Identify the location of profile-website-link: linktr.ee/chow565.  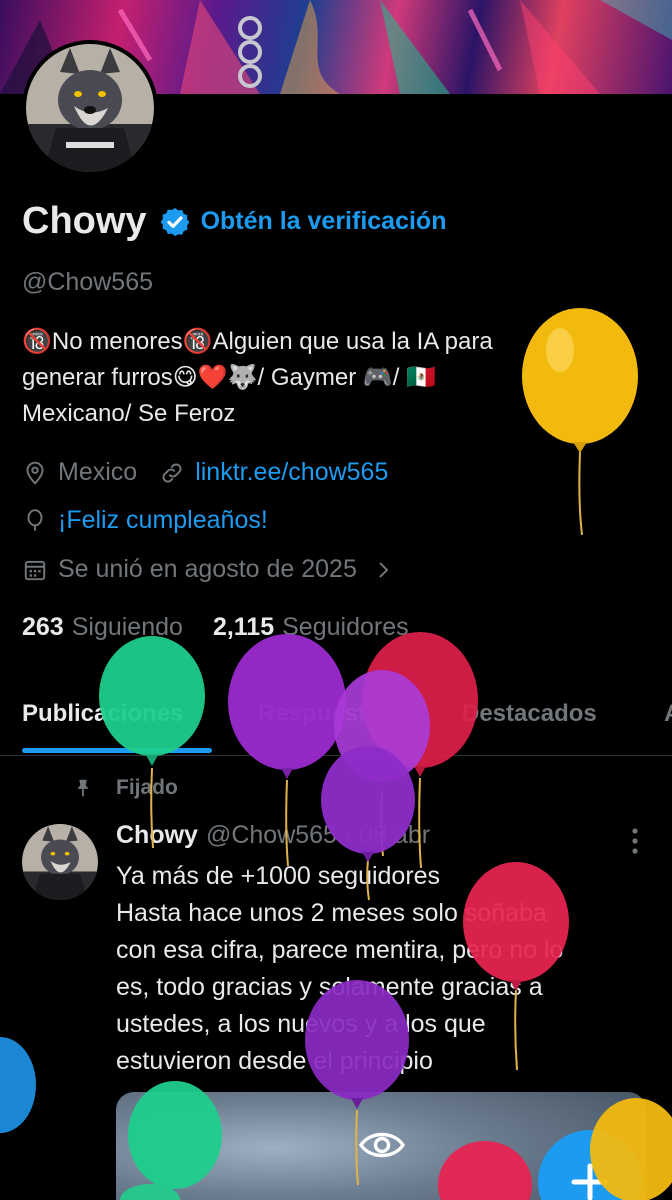
(291, 472).